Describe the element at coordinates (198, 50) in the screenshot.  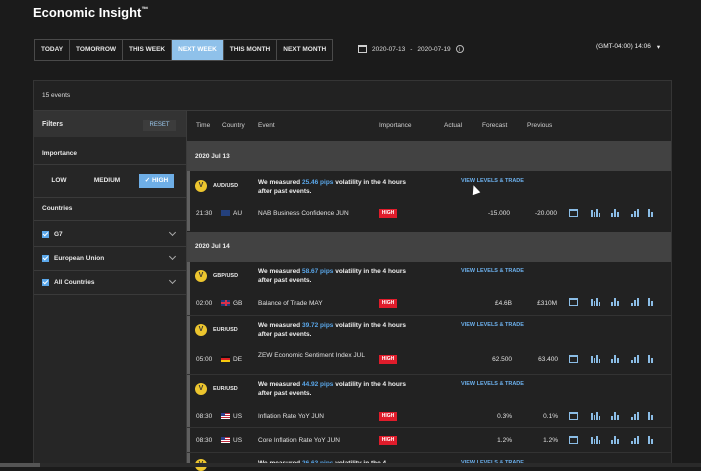
I see `tab-next-week: NEXT WEEK` at that location.